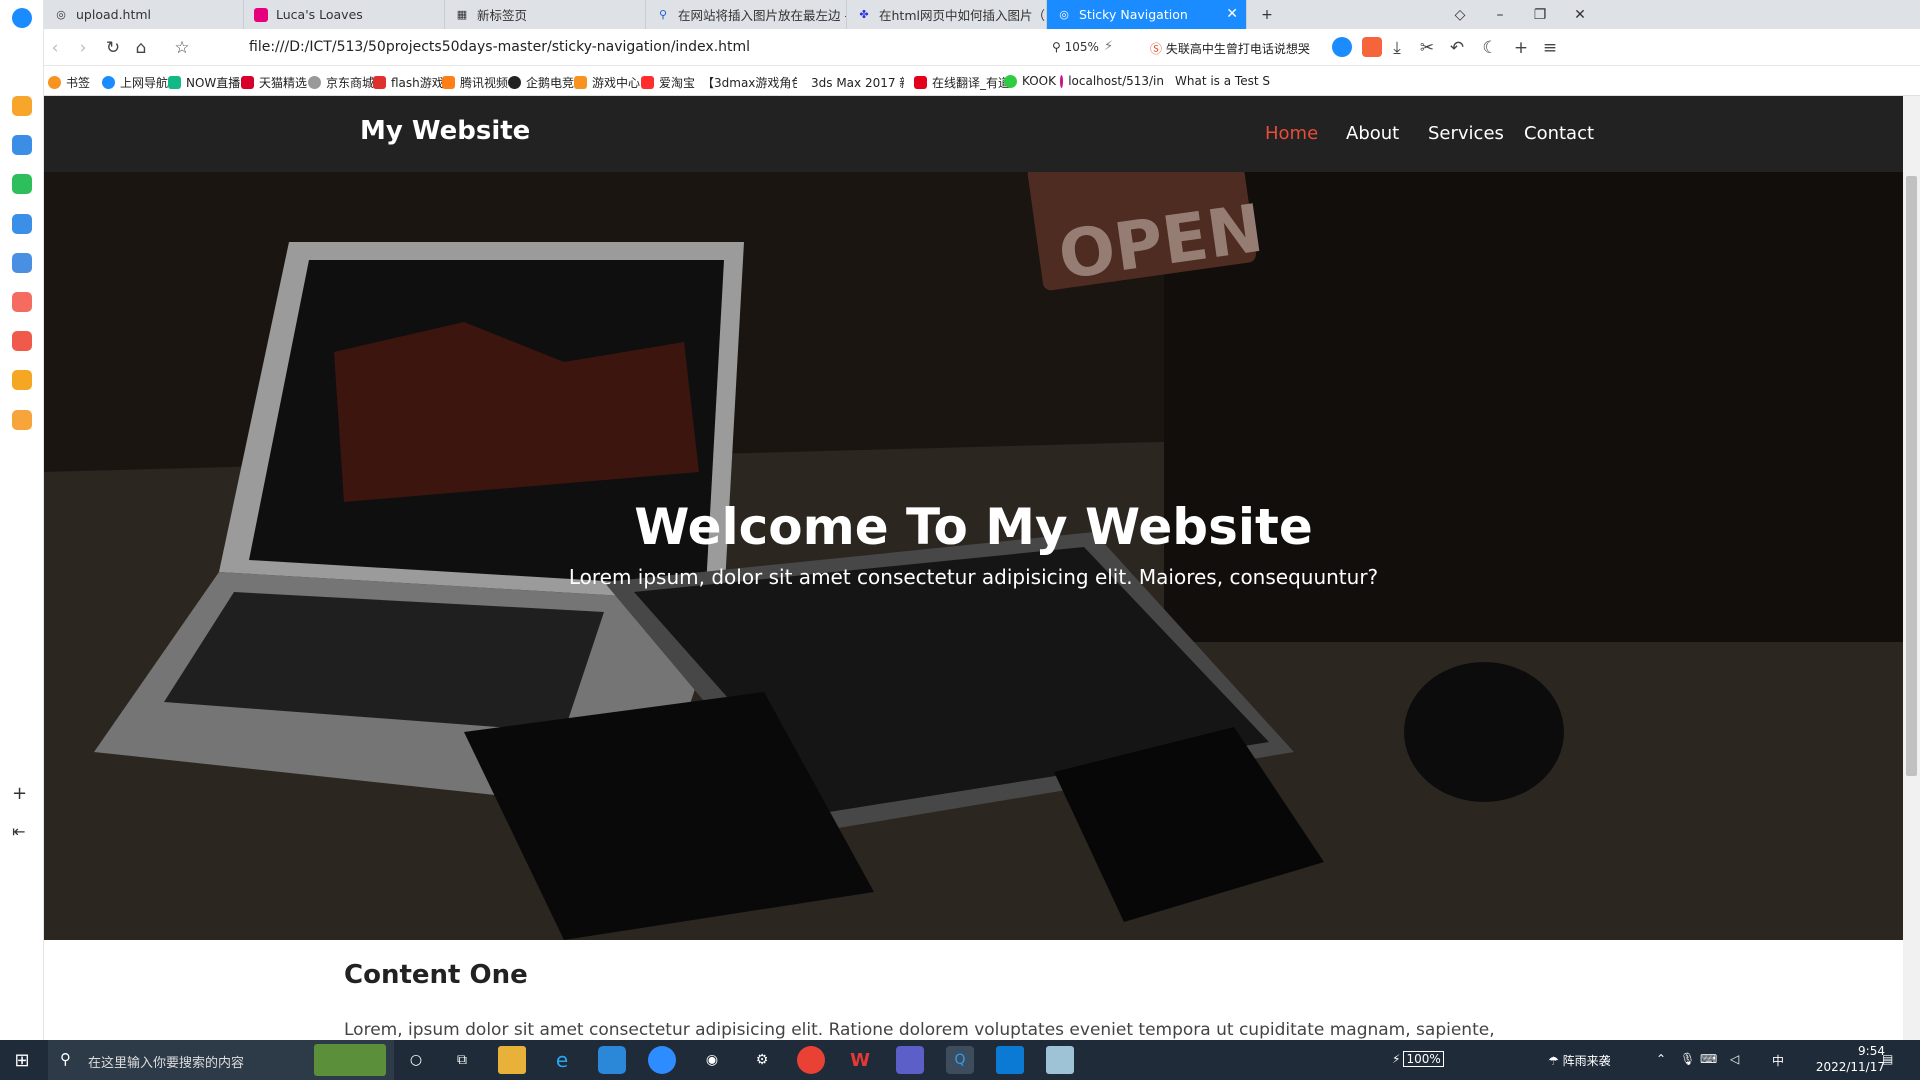 The width and height of the screenshot is (1920, 1080). Describe the element at coordinates (1112, 81) in the screenshot. I see `bookmark-item: localhost/513/in` at that location.